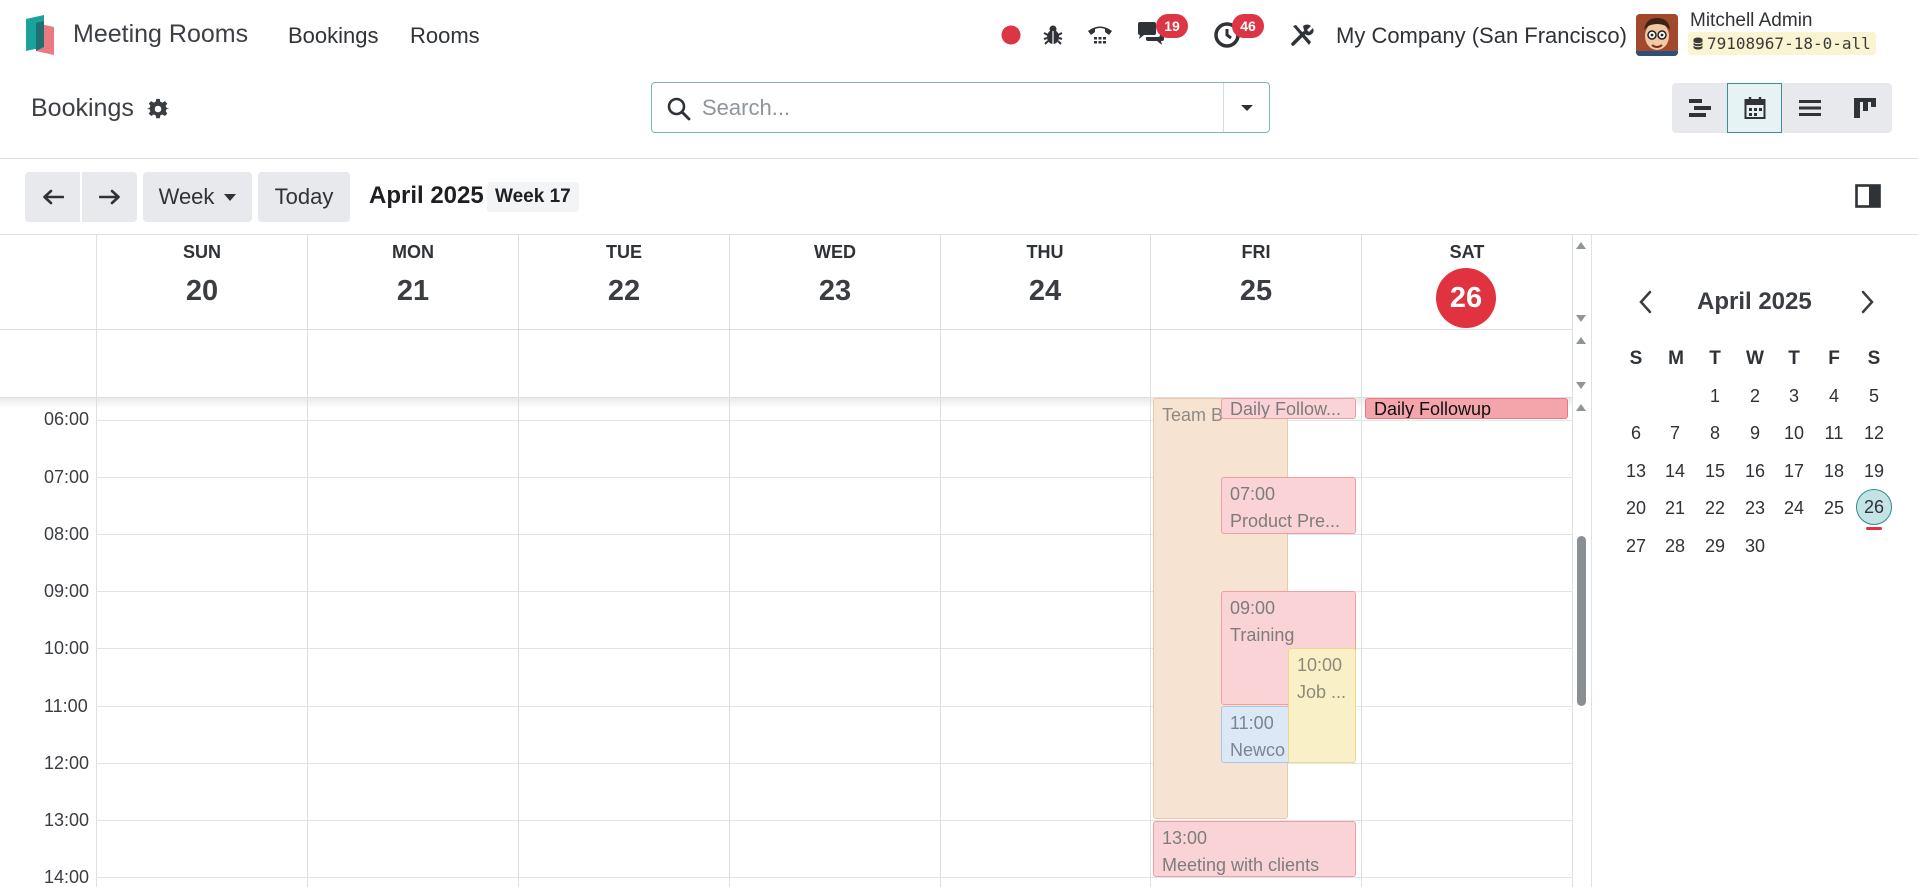 This screenshot has height=887, width=1918. Describe the element at coordinates (1466, 408) in the screenshot. I see `event-daily-followup-sat: Daily Followup` at that location.